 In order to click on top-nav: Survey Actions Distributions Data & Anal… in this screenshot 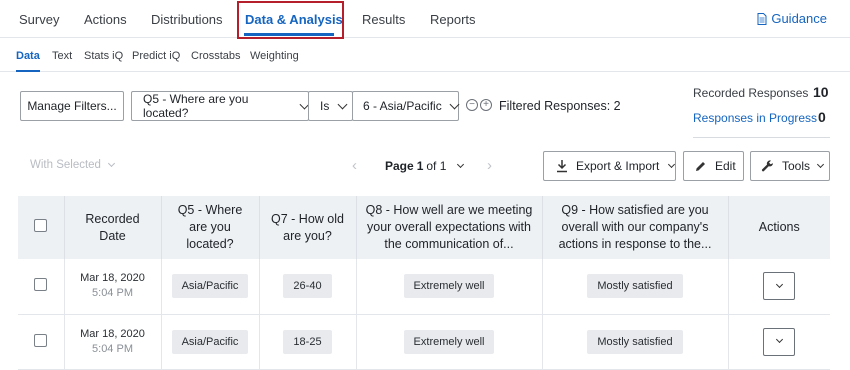, I will do `click(425, 19)`.